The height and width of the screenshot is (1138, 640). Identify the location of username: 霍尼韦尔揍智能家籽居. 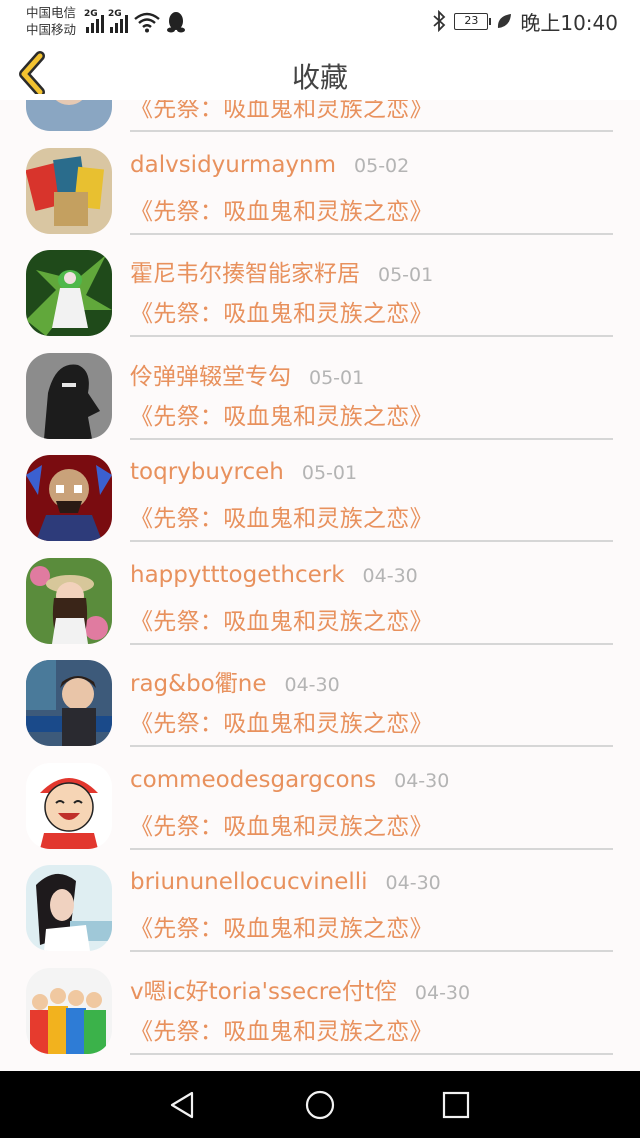
(245, 274).